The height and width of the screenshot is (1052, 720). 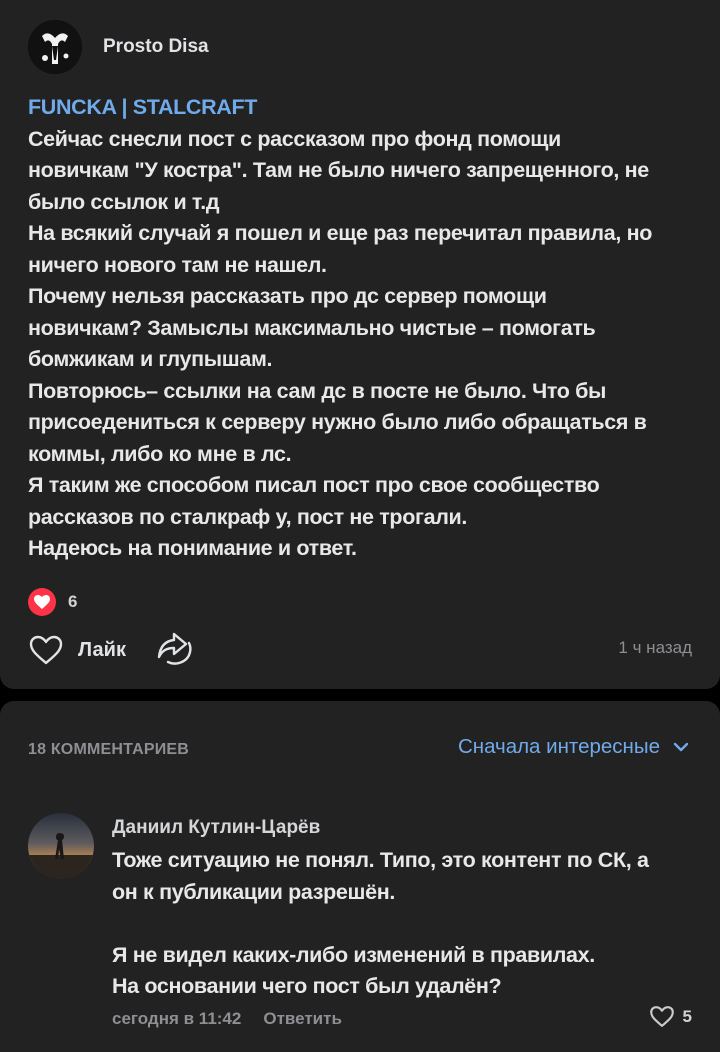 I want to click on reply-button: Ответить, so click(x=302, y=1019).